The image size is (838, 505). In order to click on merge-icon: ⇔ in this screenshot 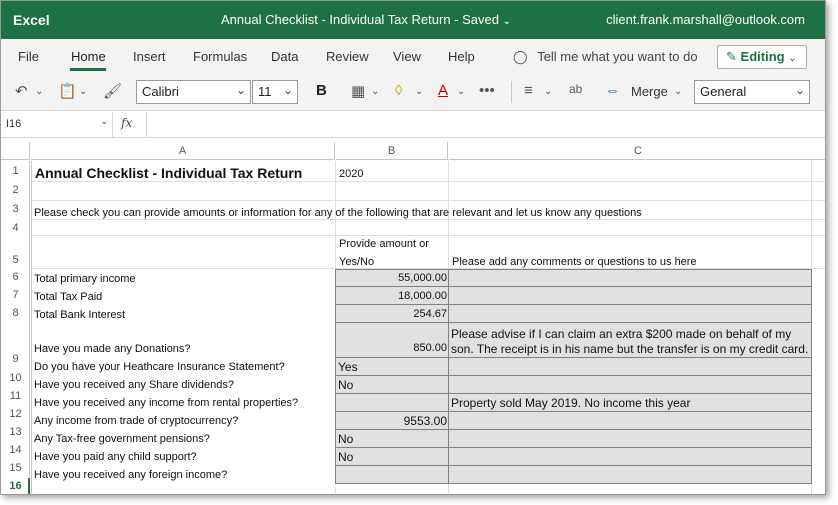, I will do `click(612, 90)`.